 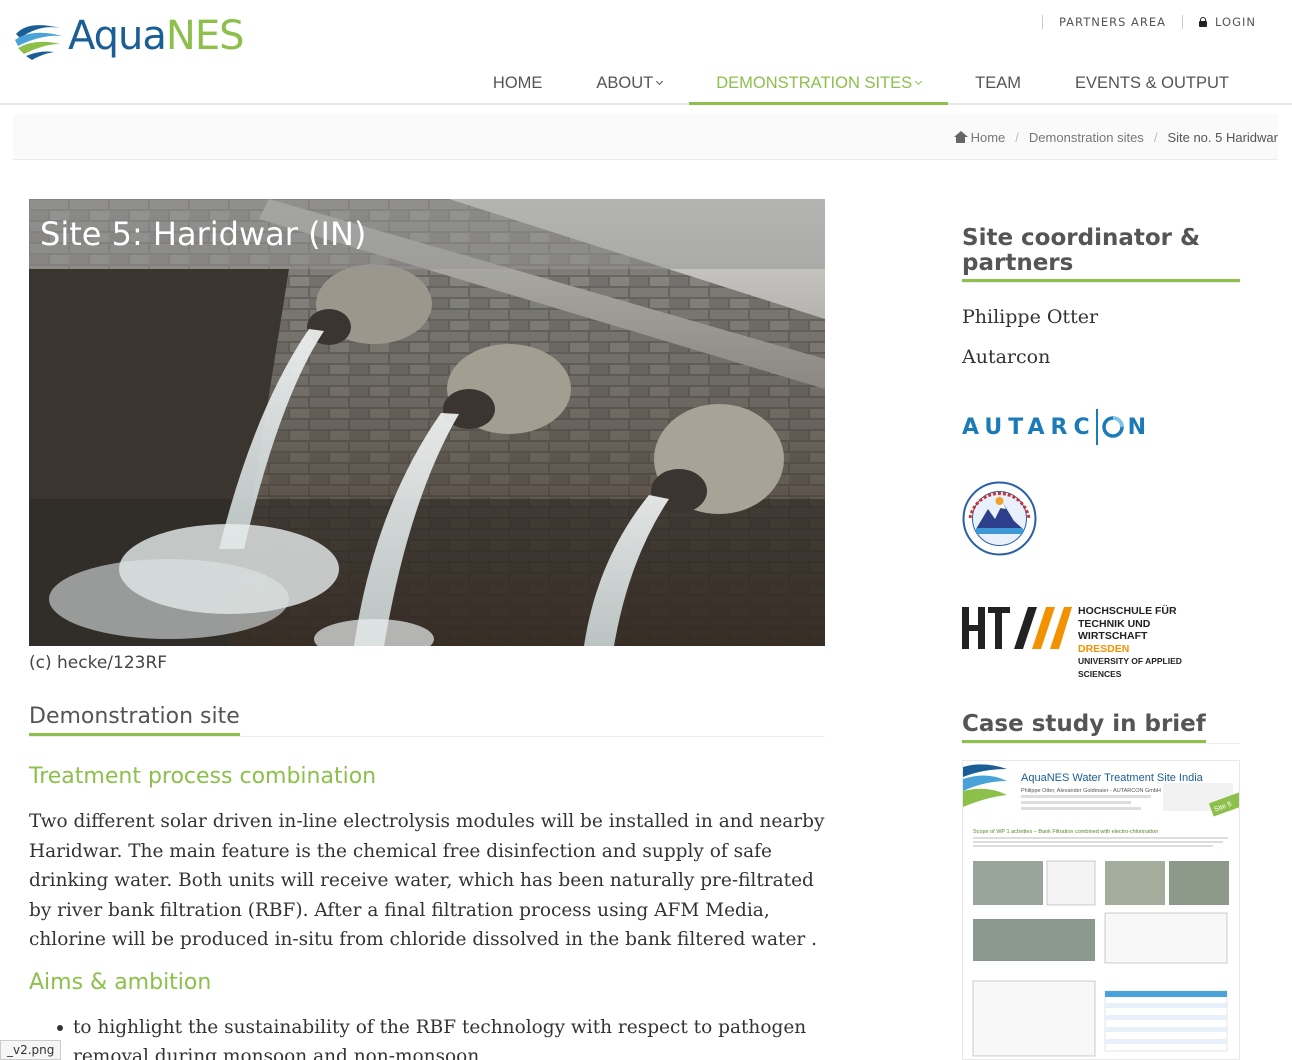 I want to click on login-link: LOGIN, so click(x=1227, y=22).